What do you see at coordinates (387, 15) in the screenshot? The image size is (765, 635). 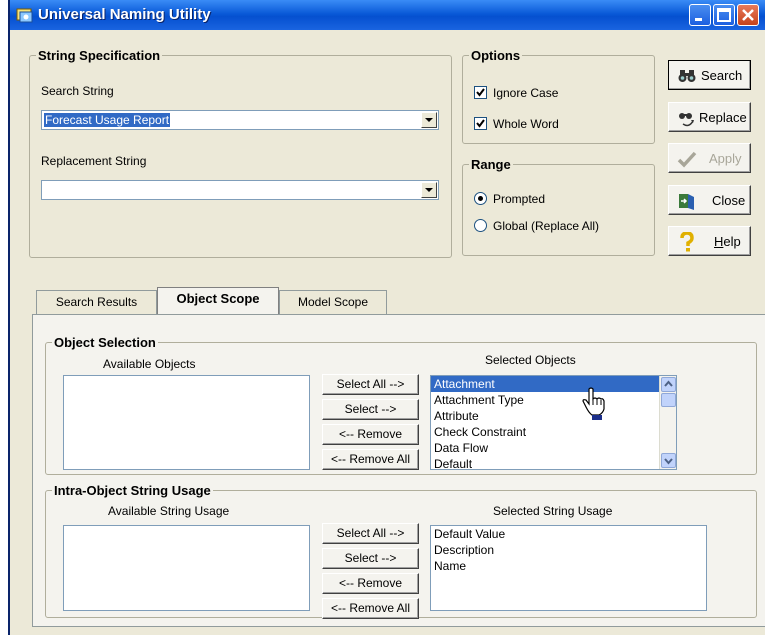 I see `title-bar: Universal Naming Utility` at bounding box center [387, 15].